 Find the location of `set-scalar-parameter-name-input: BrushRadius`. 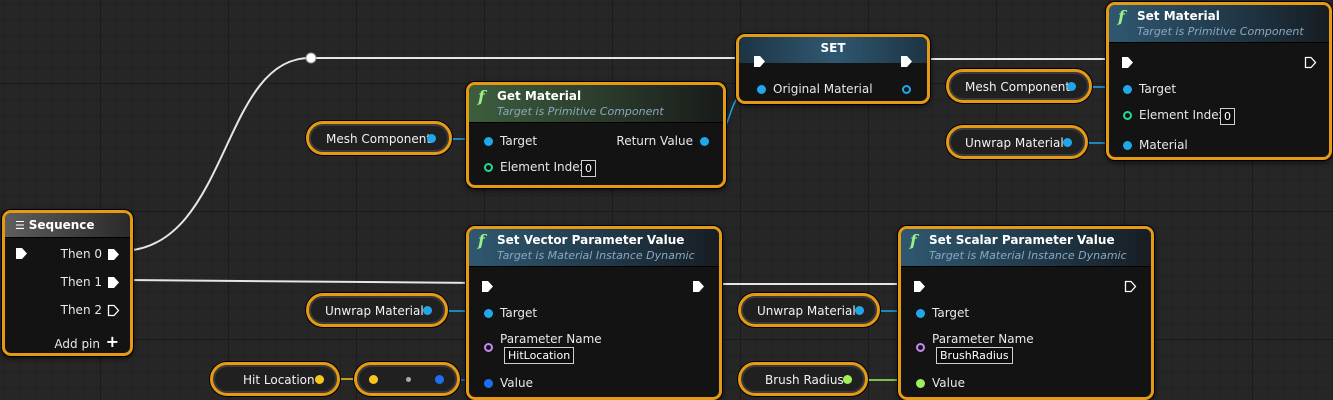

set-scalar-parameter-name-input: BrushRadius is located at coordinates (974, 355).